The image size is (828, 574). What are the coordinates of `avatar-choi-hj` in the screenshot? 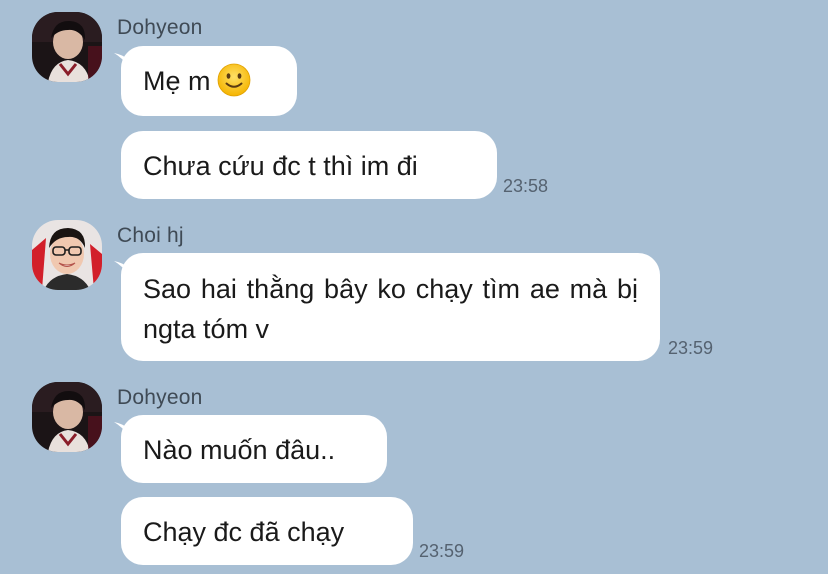 It's located at (67, 255).